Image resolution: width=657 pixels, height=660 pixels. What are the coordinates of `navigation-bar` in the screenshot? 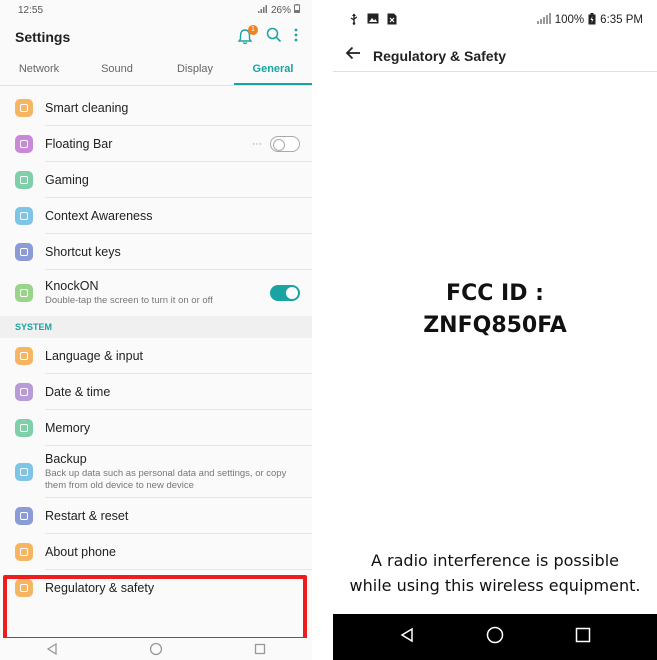 It's located at (156, 649).